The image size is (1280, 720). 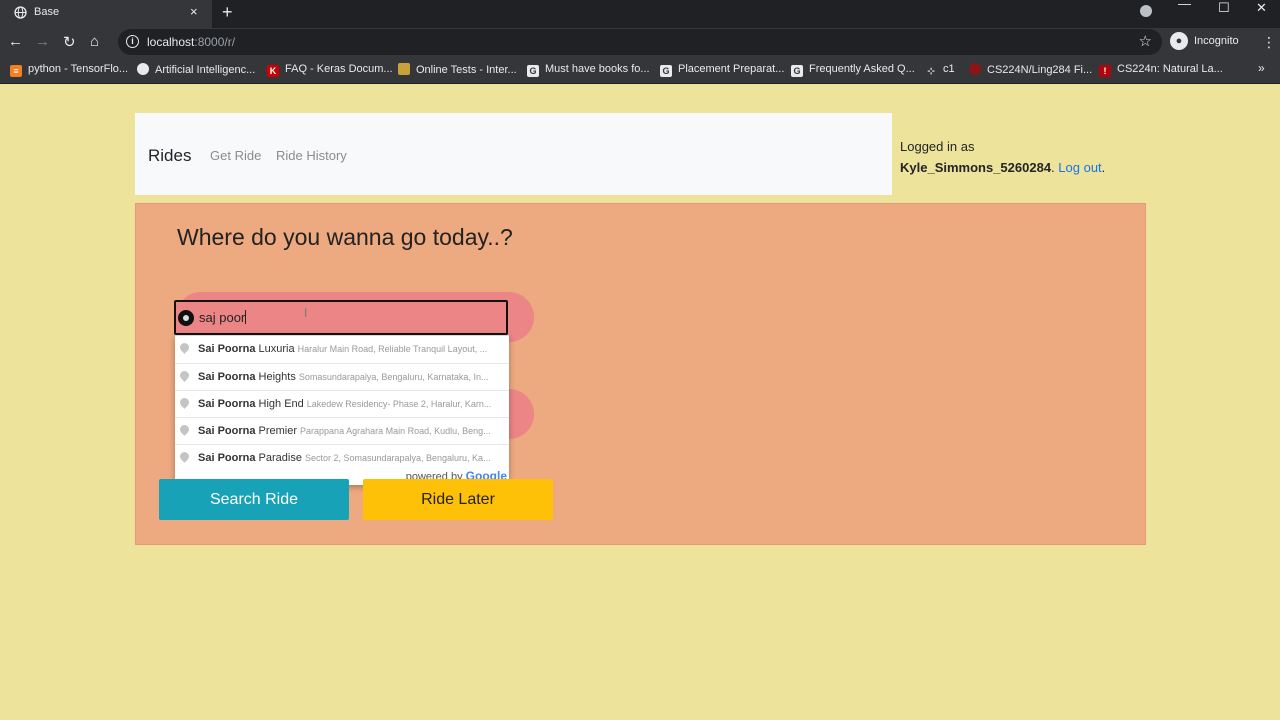 I want to click on incognito-indicator: ● Incognito, so click(x=1204, y=41).